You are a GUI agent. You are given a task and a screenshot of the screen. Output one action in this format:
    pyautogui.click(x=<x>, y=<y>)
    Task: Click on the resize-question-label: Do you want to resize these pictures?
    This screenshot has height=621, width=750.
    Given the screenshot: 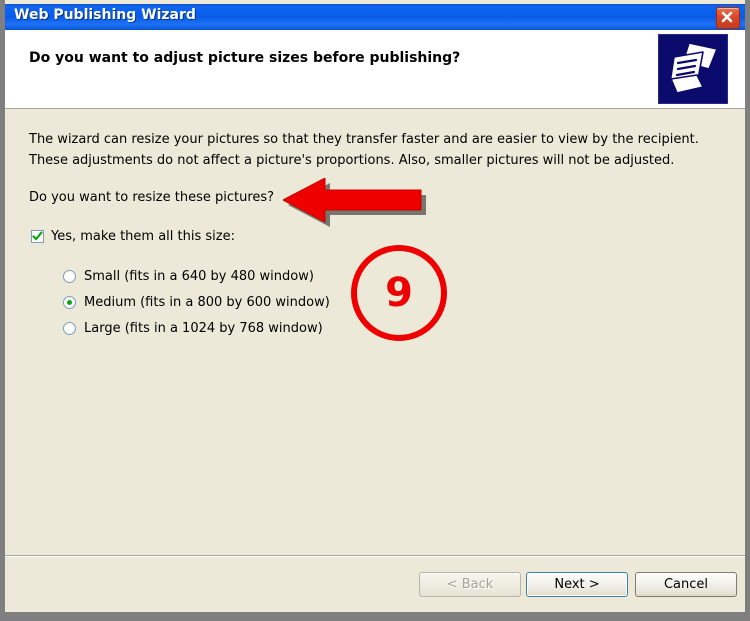 What is the action you would take?
    pyautogui.click(x=152, y=197)
    